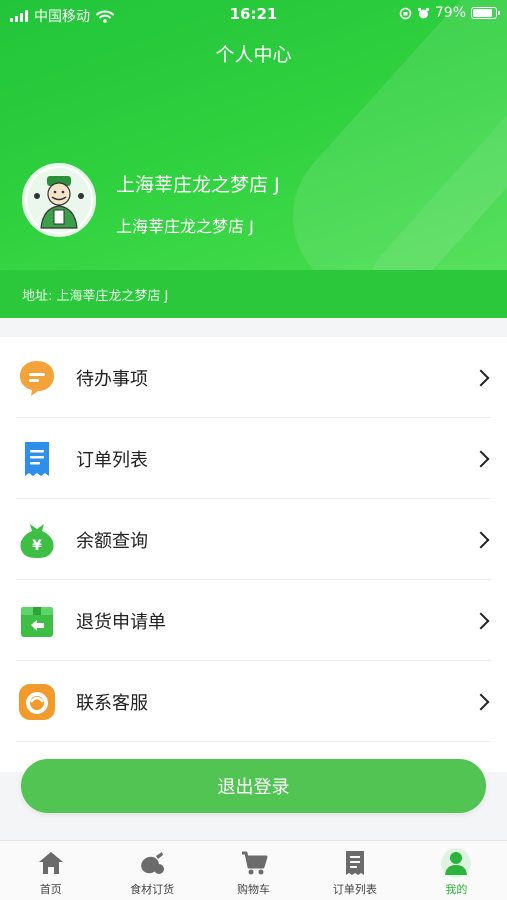  What do you see at coordinates (121, 622) in the screenshot?
I see `menu-item-label: 退货申请单` at bounding box center [121, 622].